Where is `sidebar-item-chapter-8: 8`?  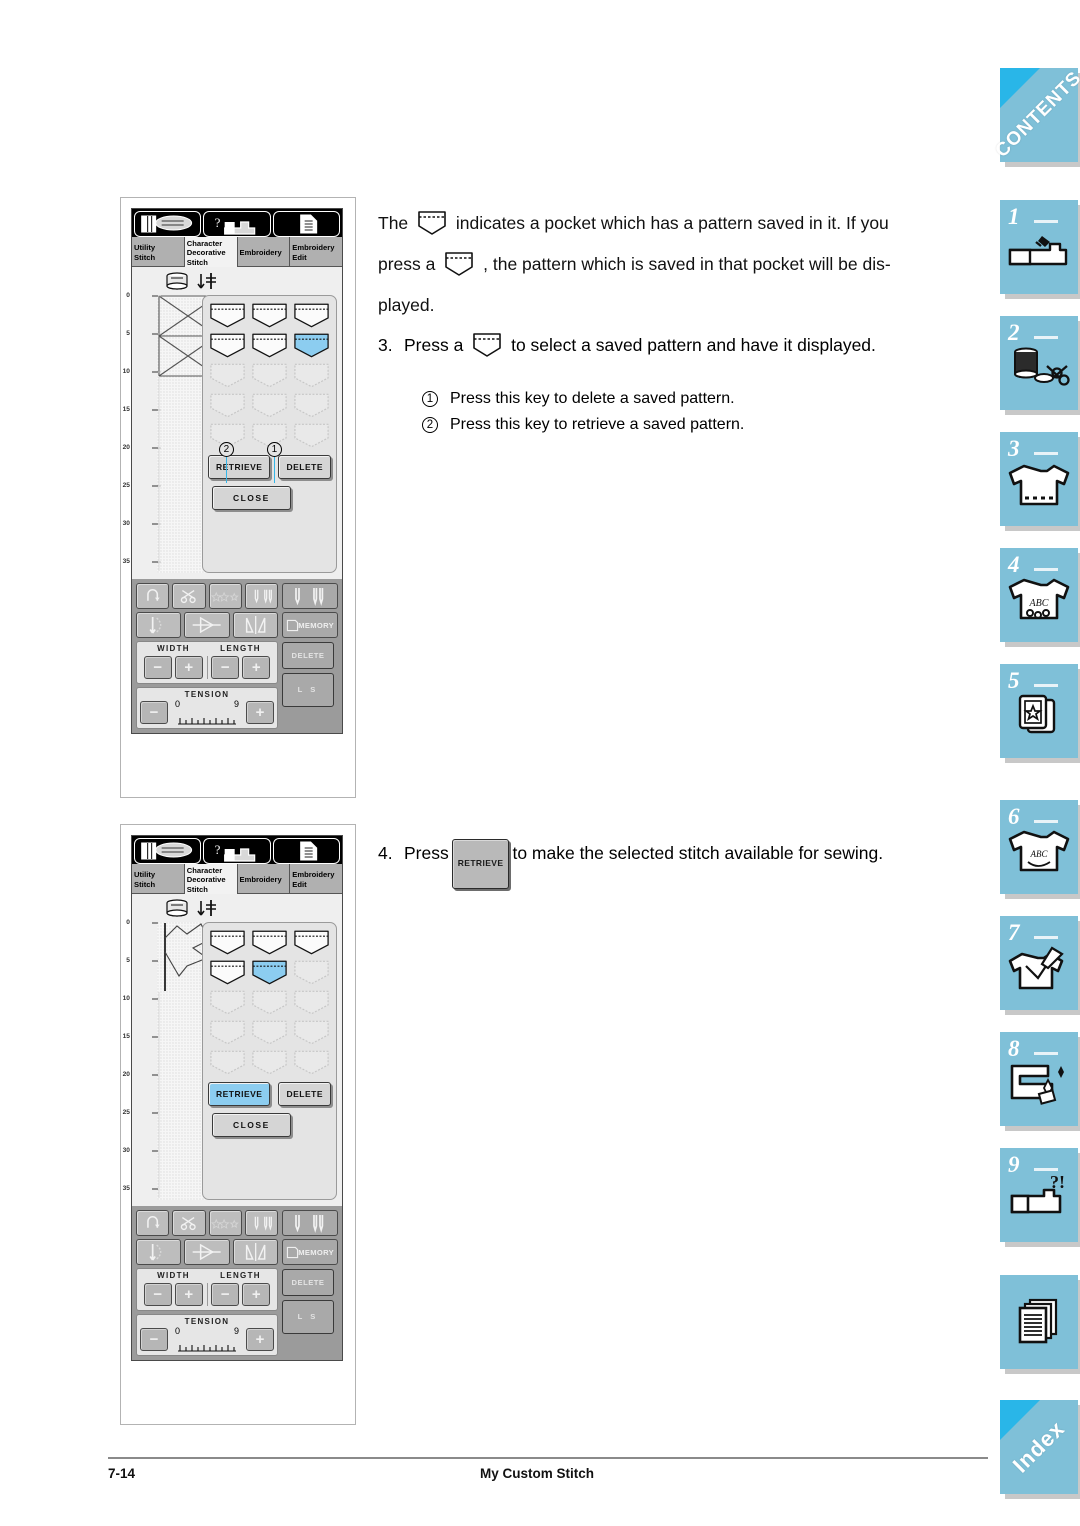 sidebar-item-chapter-8: 8 is located at coordinates (1039, 1079).